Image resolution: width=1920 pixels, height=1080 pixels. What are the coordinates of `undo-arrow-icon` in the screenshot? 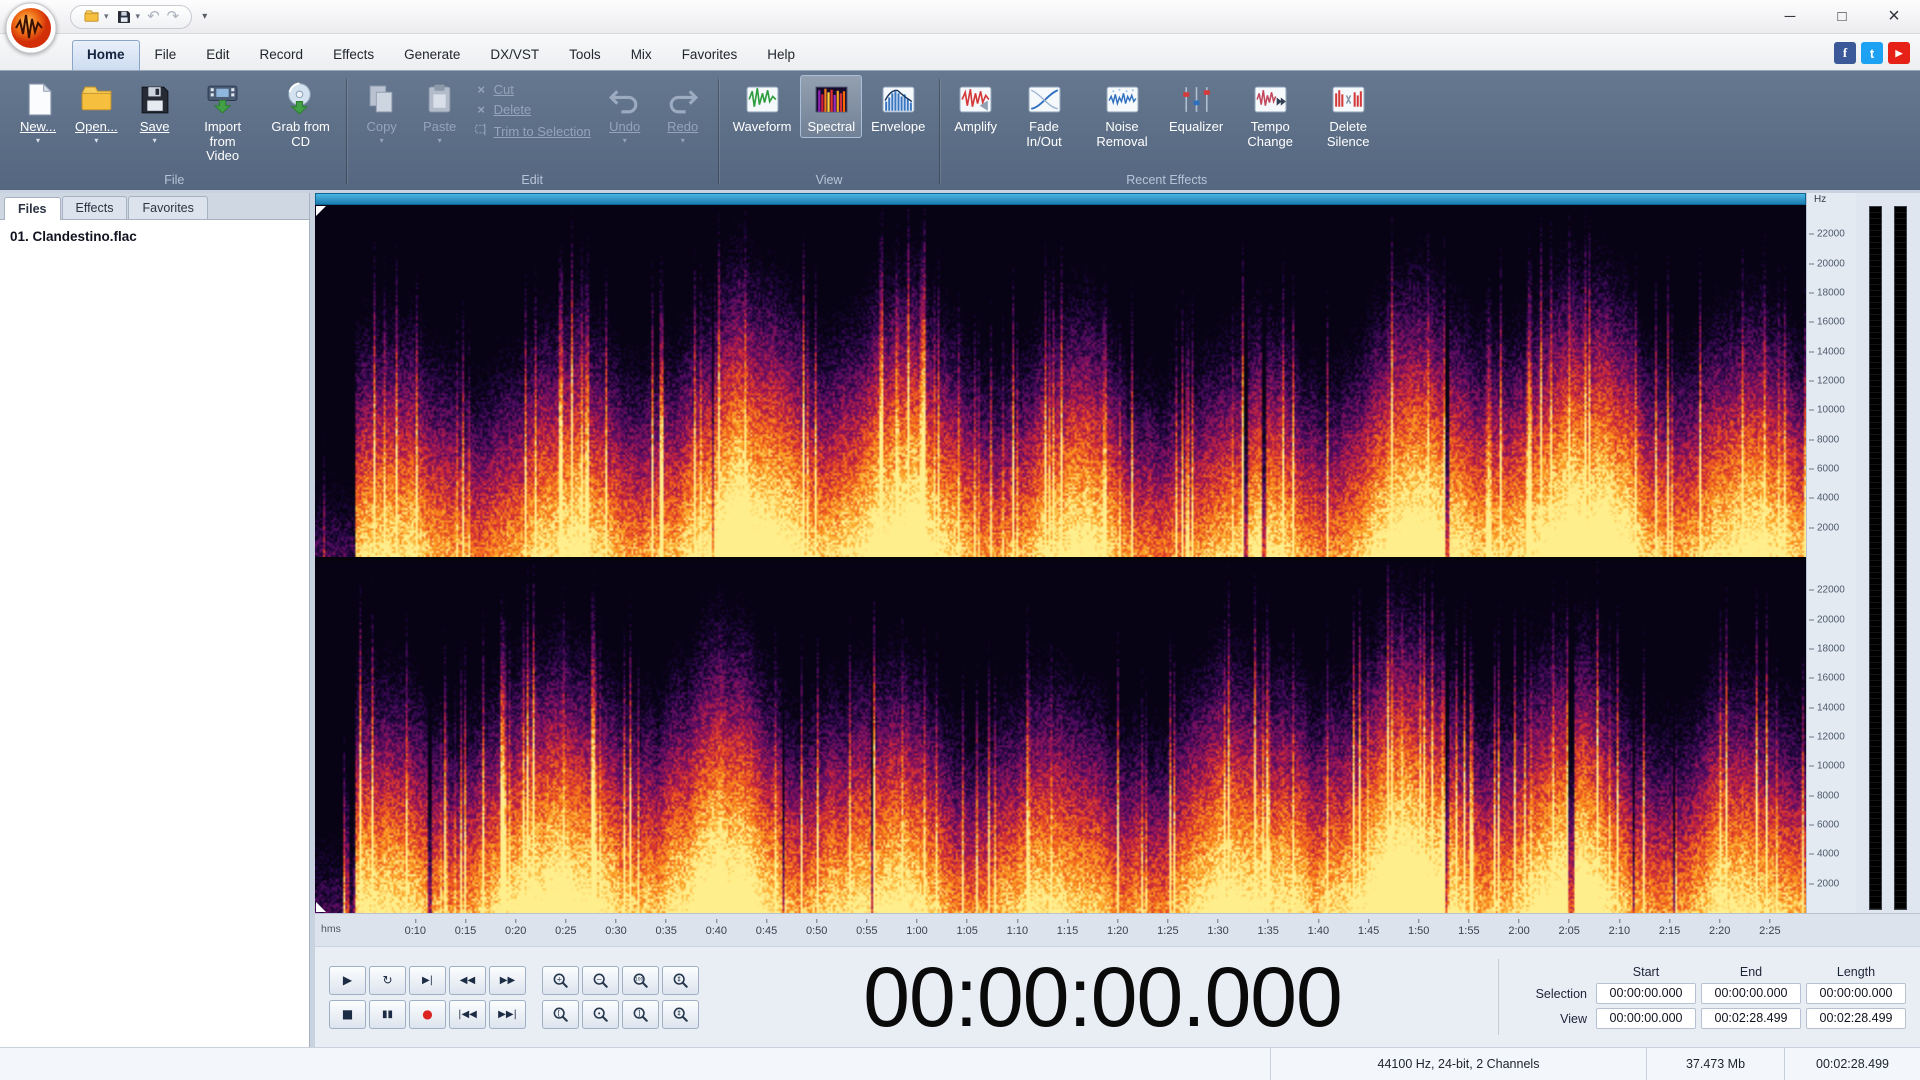 It's located at (624, 99).